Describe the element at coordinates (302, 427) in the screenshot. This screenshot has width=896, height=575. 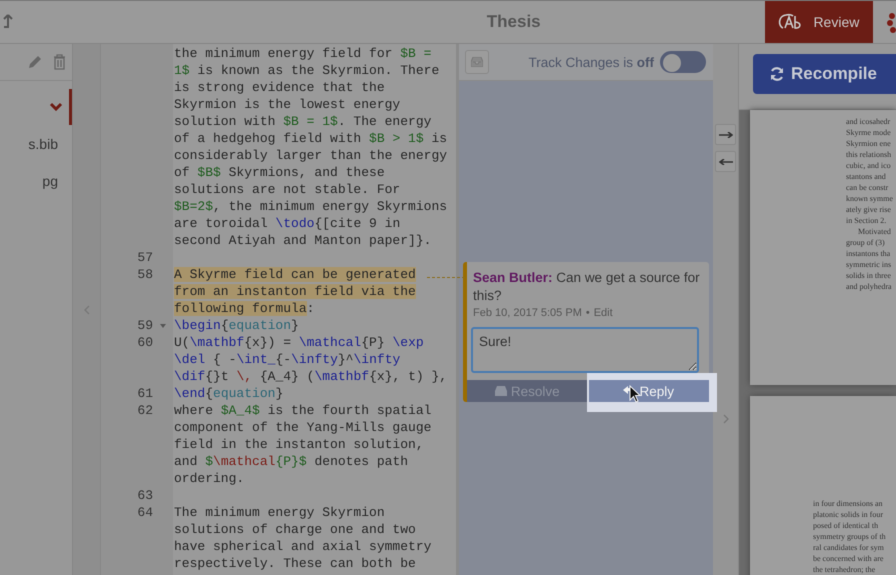
I see `code-line: component of the Yang-Mills gauge` at that location.